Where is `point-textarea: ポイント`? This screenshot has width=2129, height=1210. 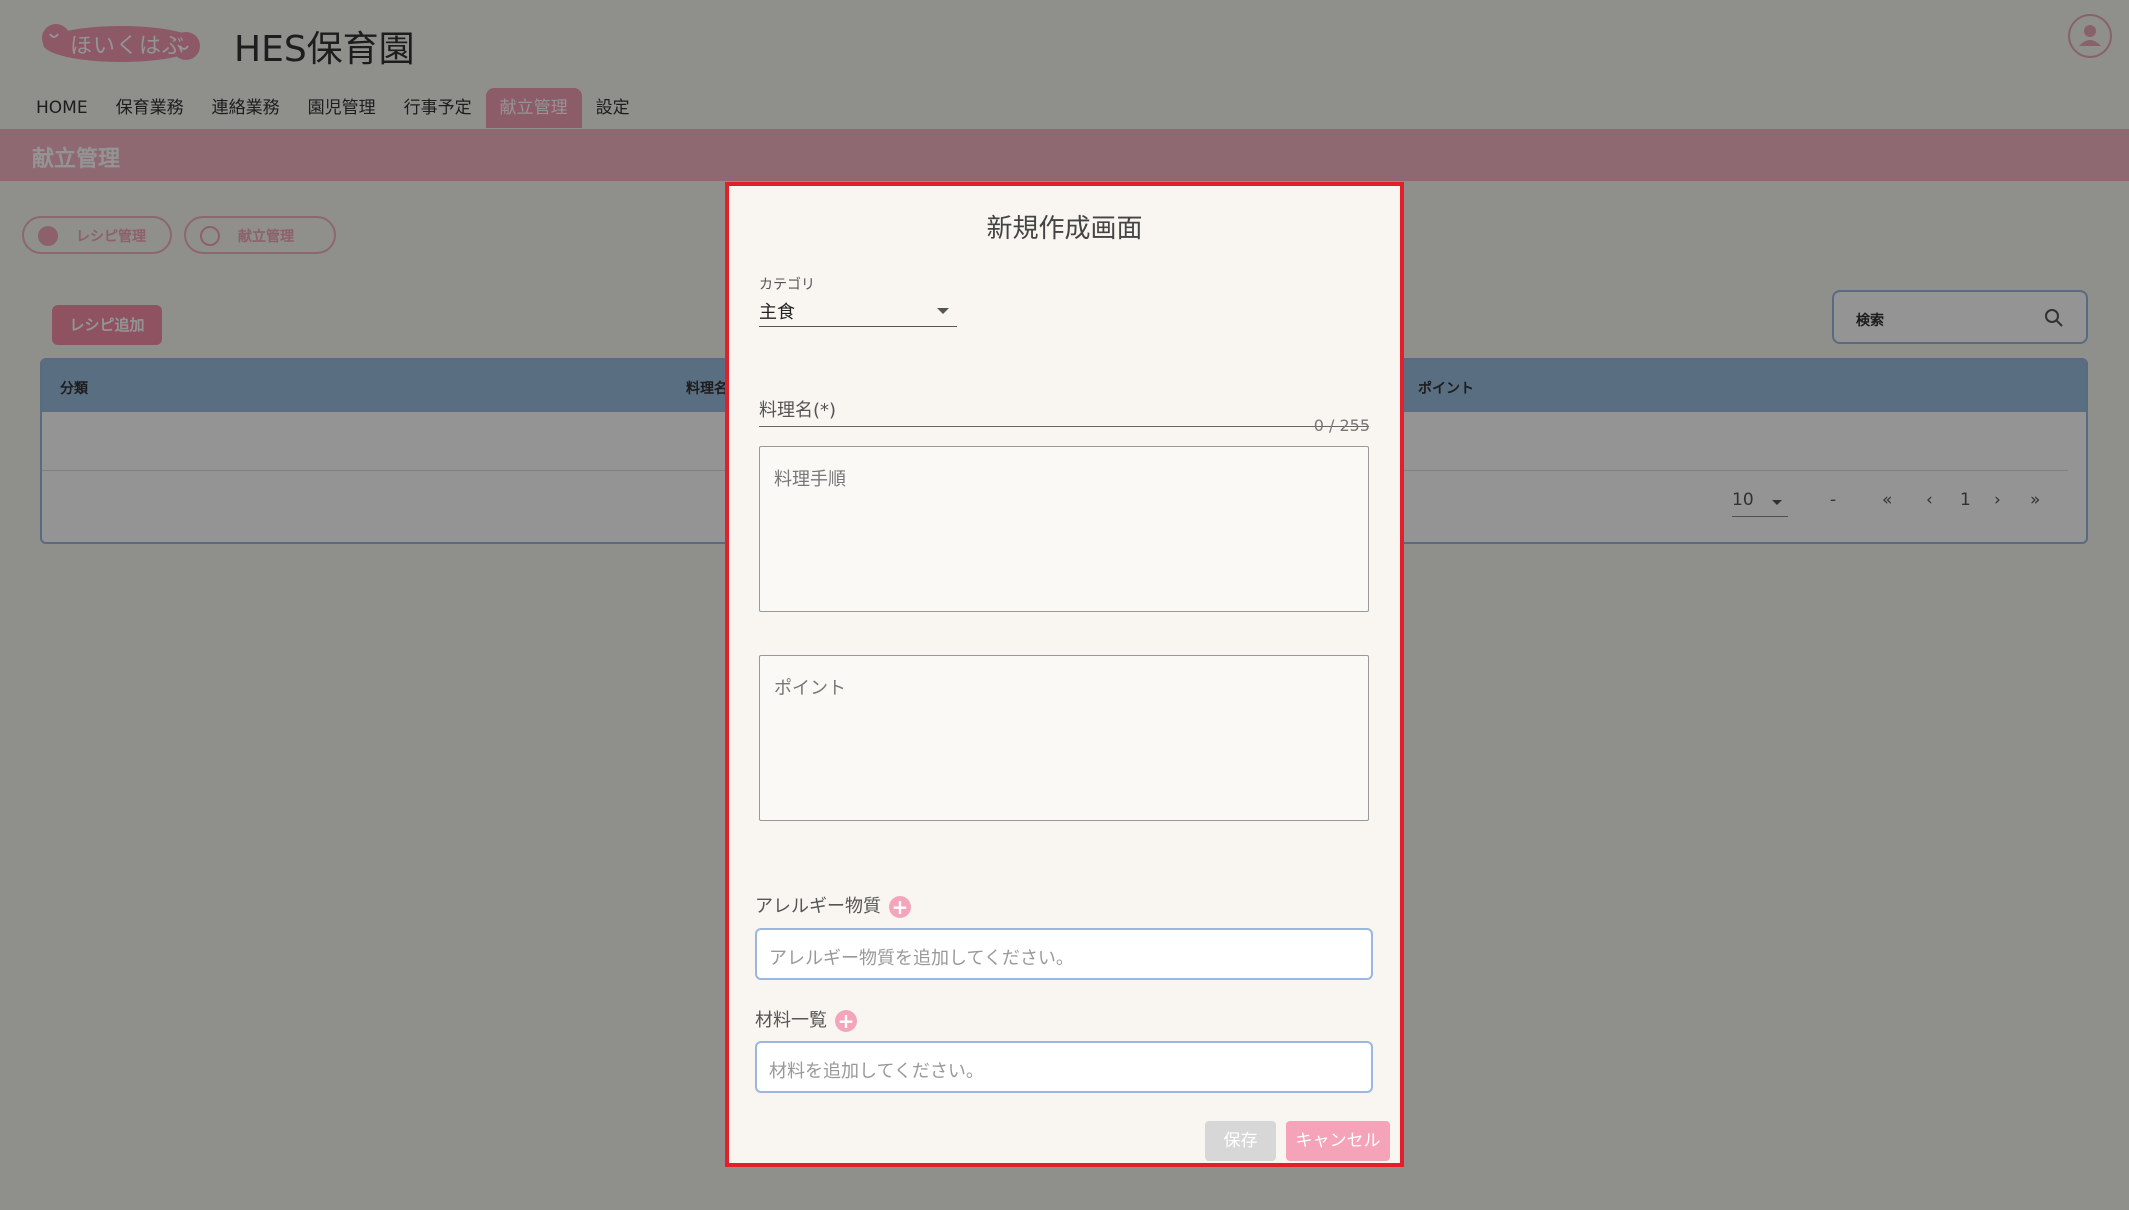 point-textarea: ポイント is located at coordinates (1064, 738).